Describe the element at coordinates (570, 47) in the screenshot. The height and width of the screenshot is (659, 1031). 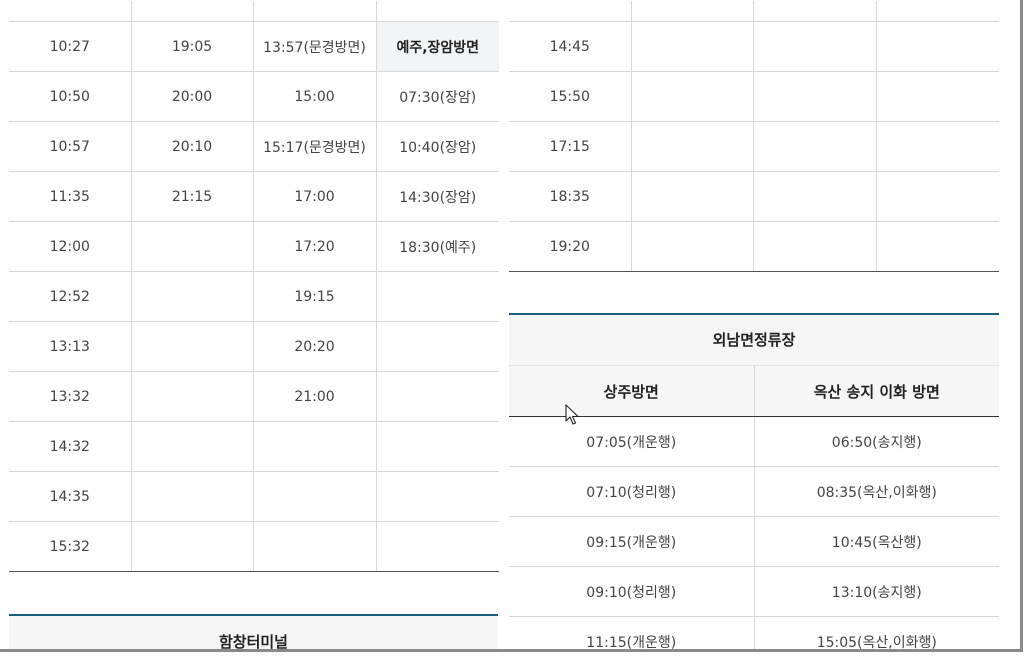
I see `table-cell: 14:45` at that location.